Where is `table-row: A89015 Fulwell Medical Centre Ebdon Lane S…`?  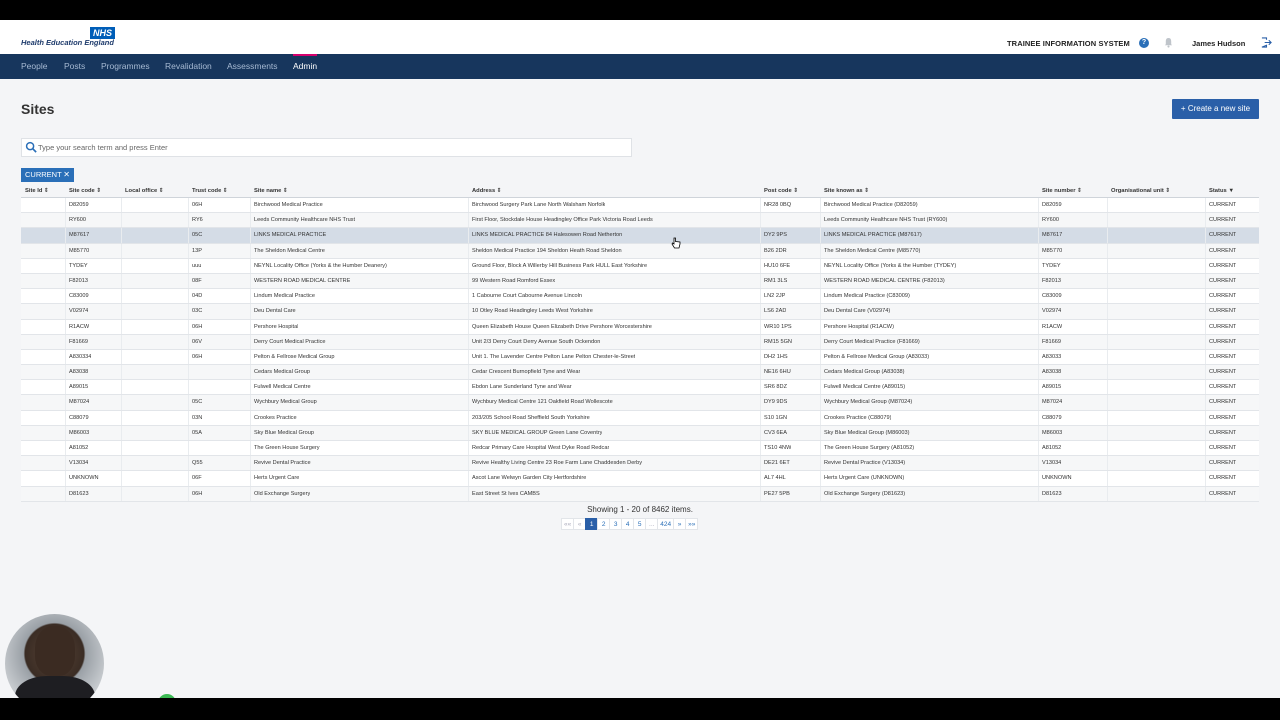
table-row: A89015 Fulwell Medical Centre Ebdon Lane S… is located at coordinates (640, 388).